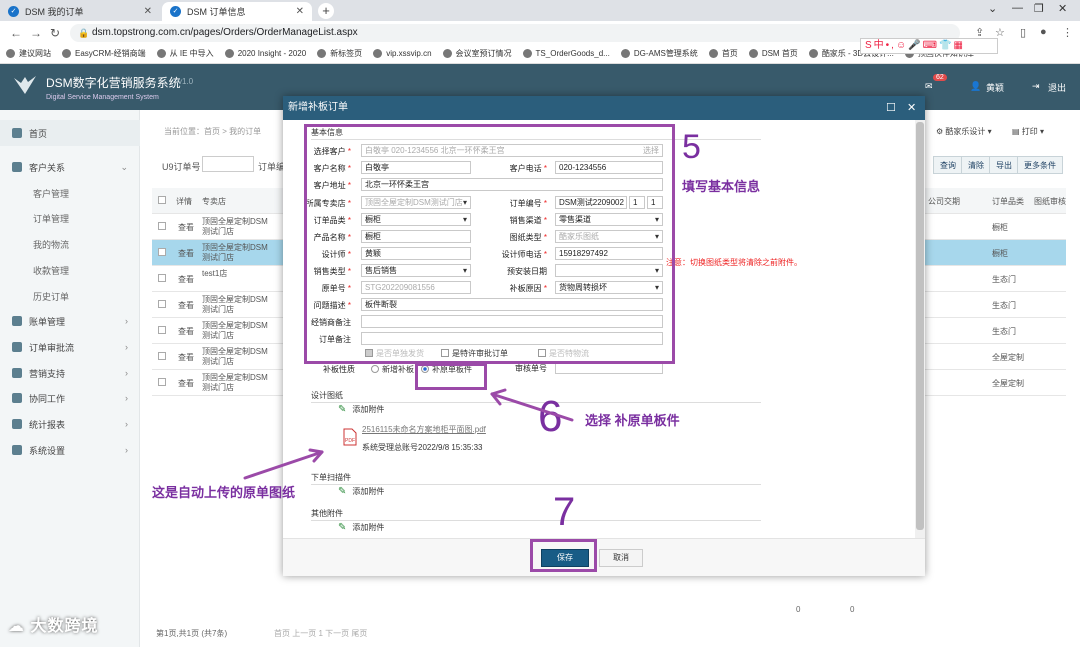  What do you see at coordinates (283, 465) in the screenshot?
I see `arrow-to-pdf` at bounding box center [283, 465].